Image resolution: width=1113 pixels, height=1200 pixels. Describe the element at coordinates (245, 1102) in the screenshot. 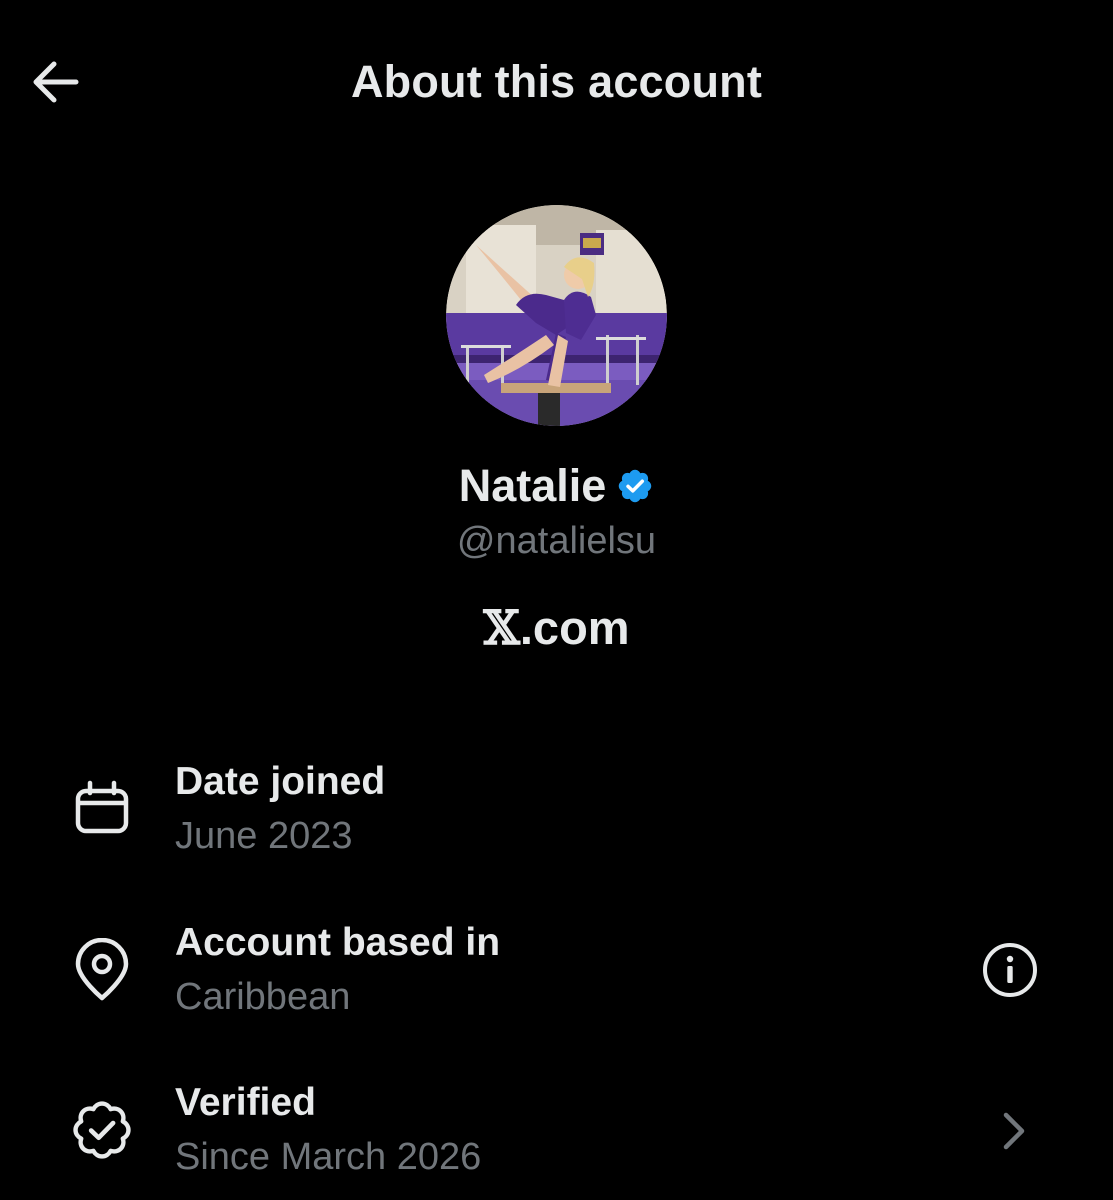

I see `verified-label: Verified` at that location.